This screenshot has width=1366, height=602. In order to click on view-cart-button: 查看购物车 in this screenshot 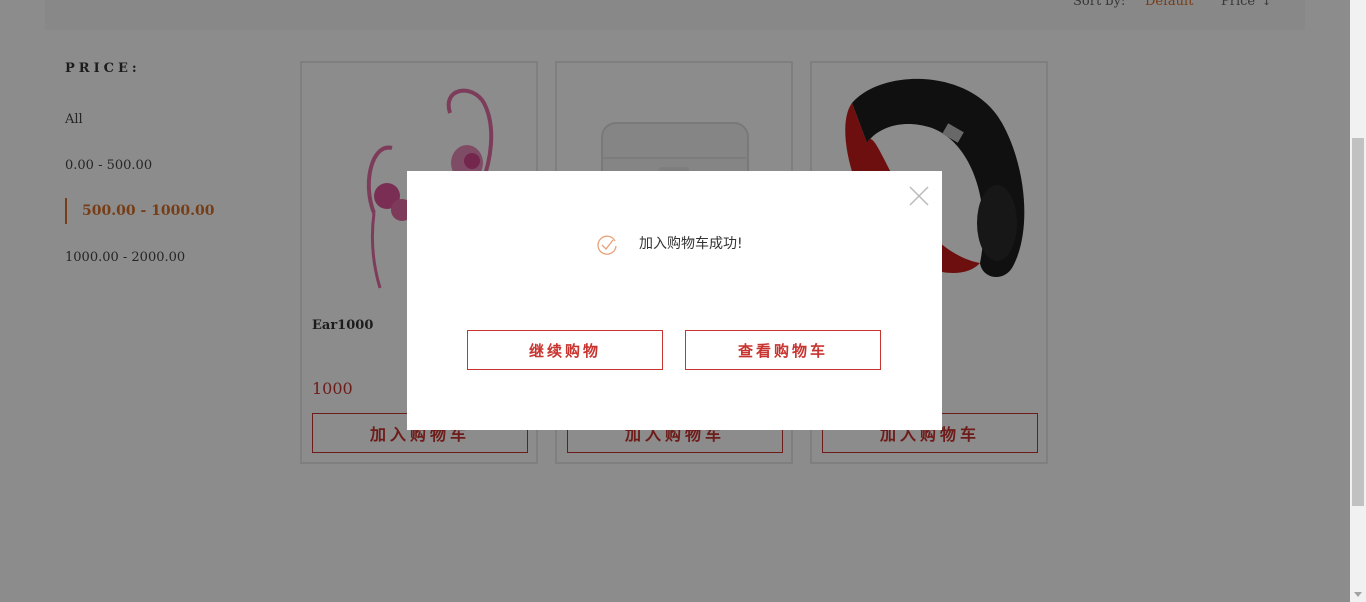, I will do `click(783, 350)`.